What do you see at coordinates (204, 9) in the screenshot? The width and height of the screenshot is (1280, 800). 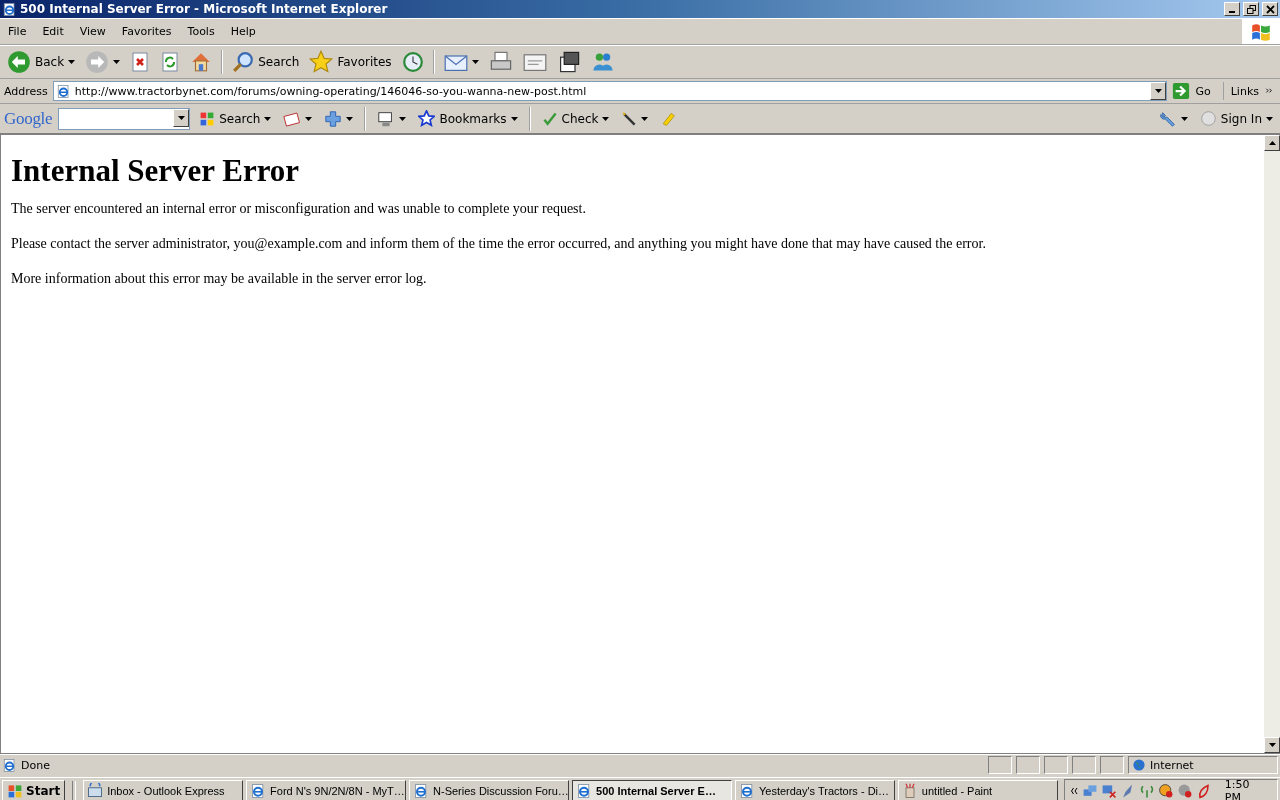 I see `window-title: 500 Internal Server Error - Microsoft Internet Explorer` at bounding box center [204, 9].